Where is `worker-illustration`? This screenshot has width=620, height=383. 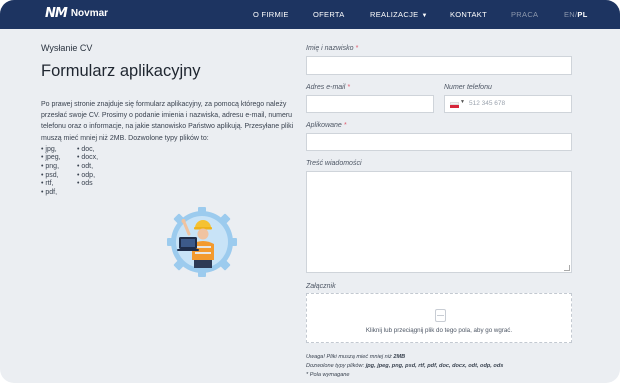 worker-illustration is located at coordinates (202, 242).